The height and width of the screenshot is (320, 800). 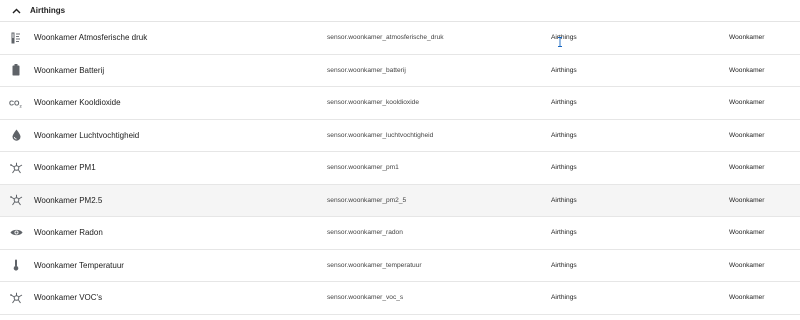 What do you see at coordinates (16, 135) in the screenshot?
I see `water-drop-icon` at bounding box center [16, 135].